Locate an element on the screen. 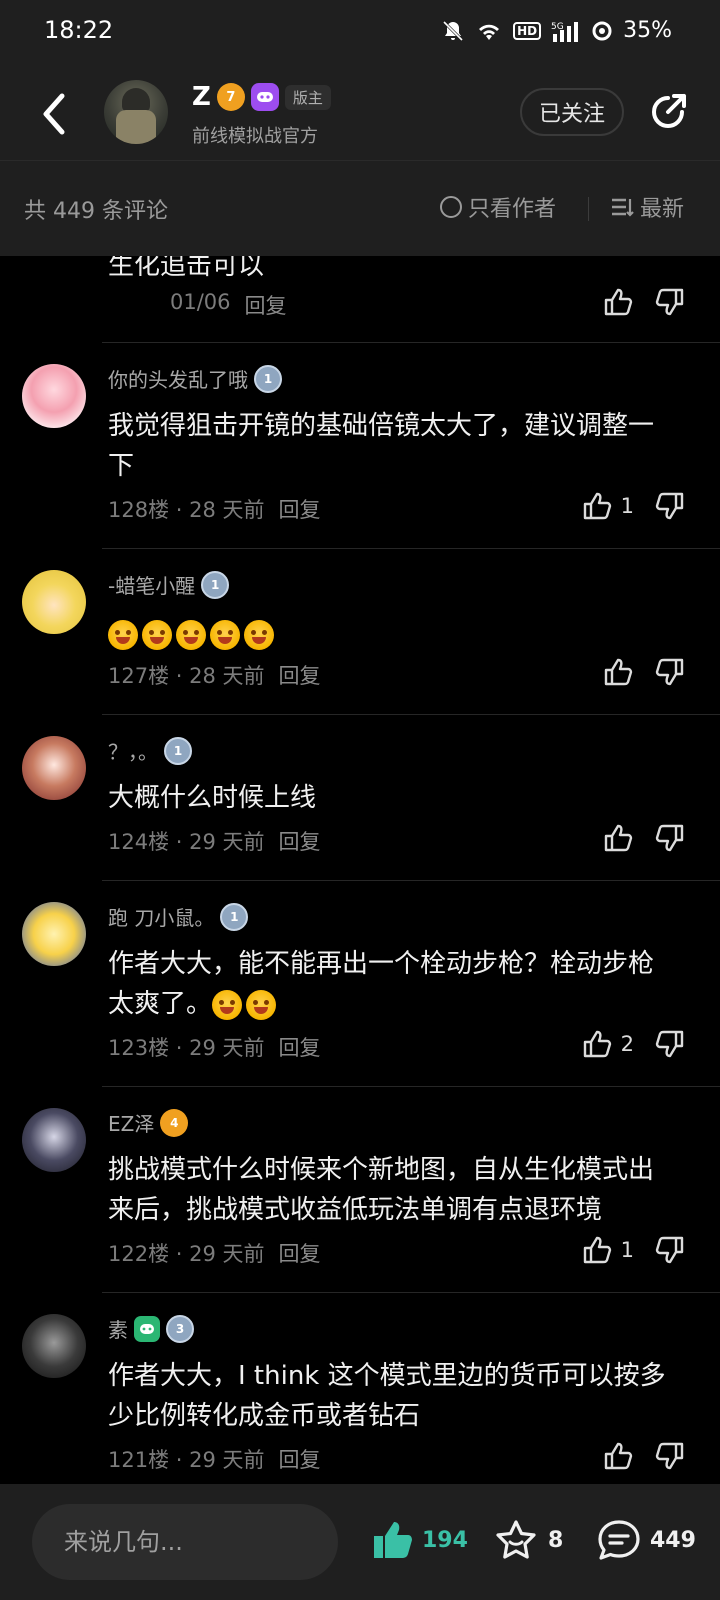 This screenshot has height=1600, width=720. comment-button: 449 is located at coordinates (646, 1540).